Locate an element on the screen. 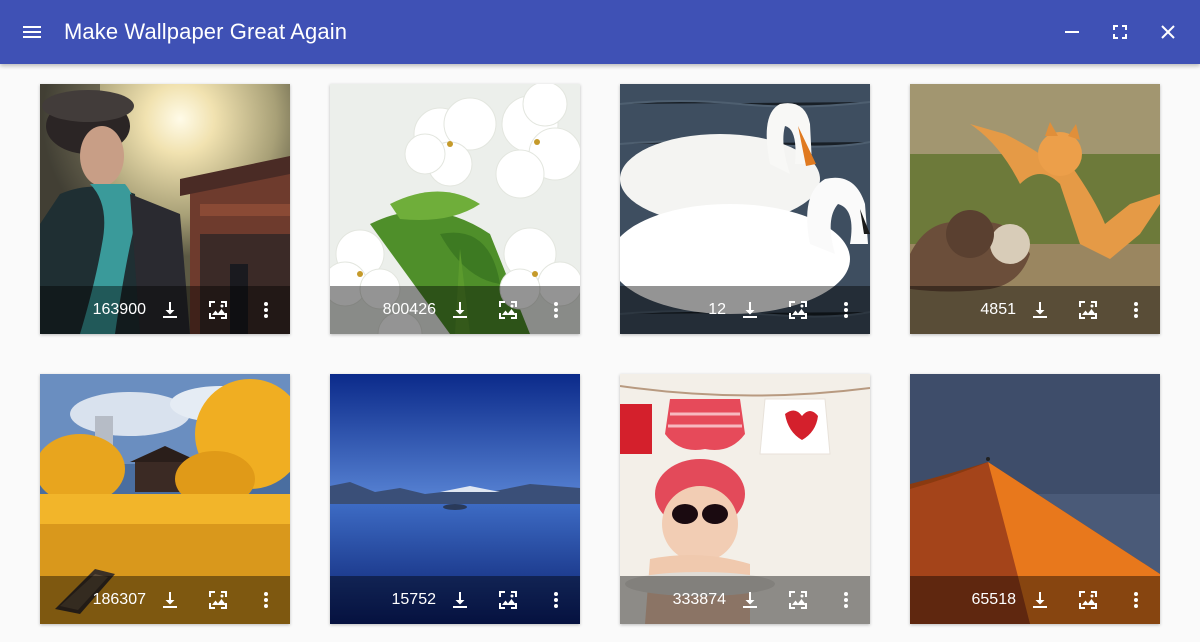 Image resolution: width=1200 pixels, height=642 pixels. menu-icon is located at coordinates (32, 32).